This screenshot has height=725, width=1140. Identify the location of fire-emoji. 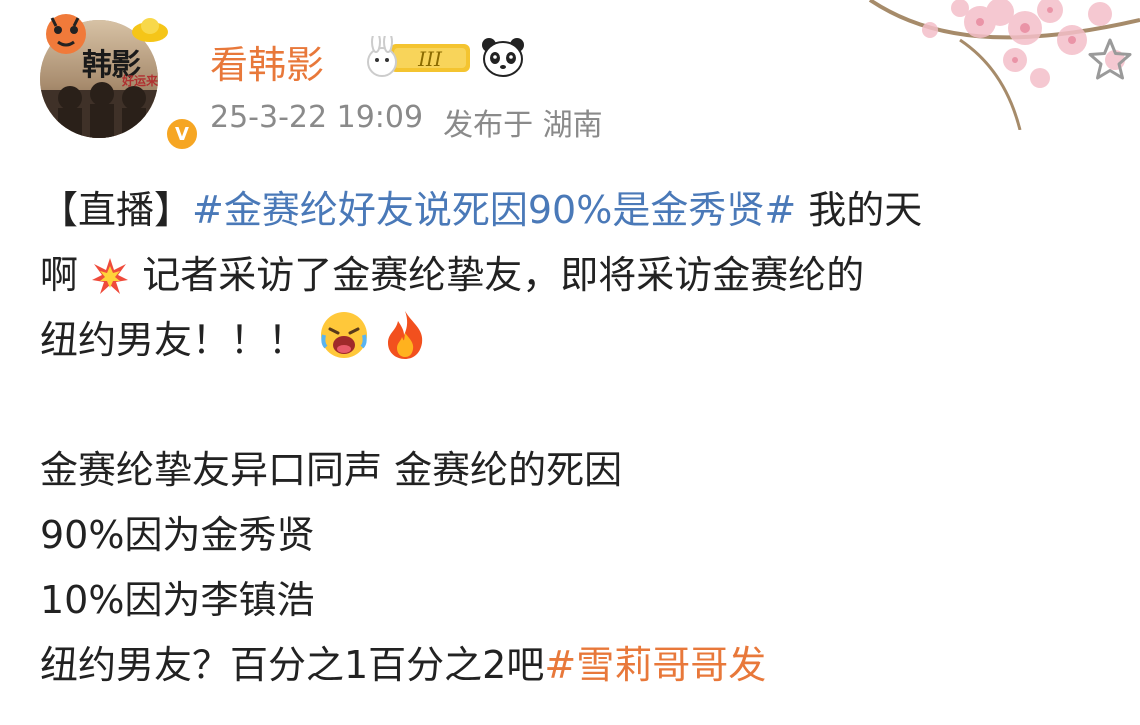
(405, 335).